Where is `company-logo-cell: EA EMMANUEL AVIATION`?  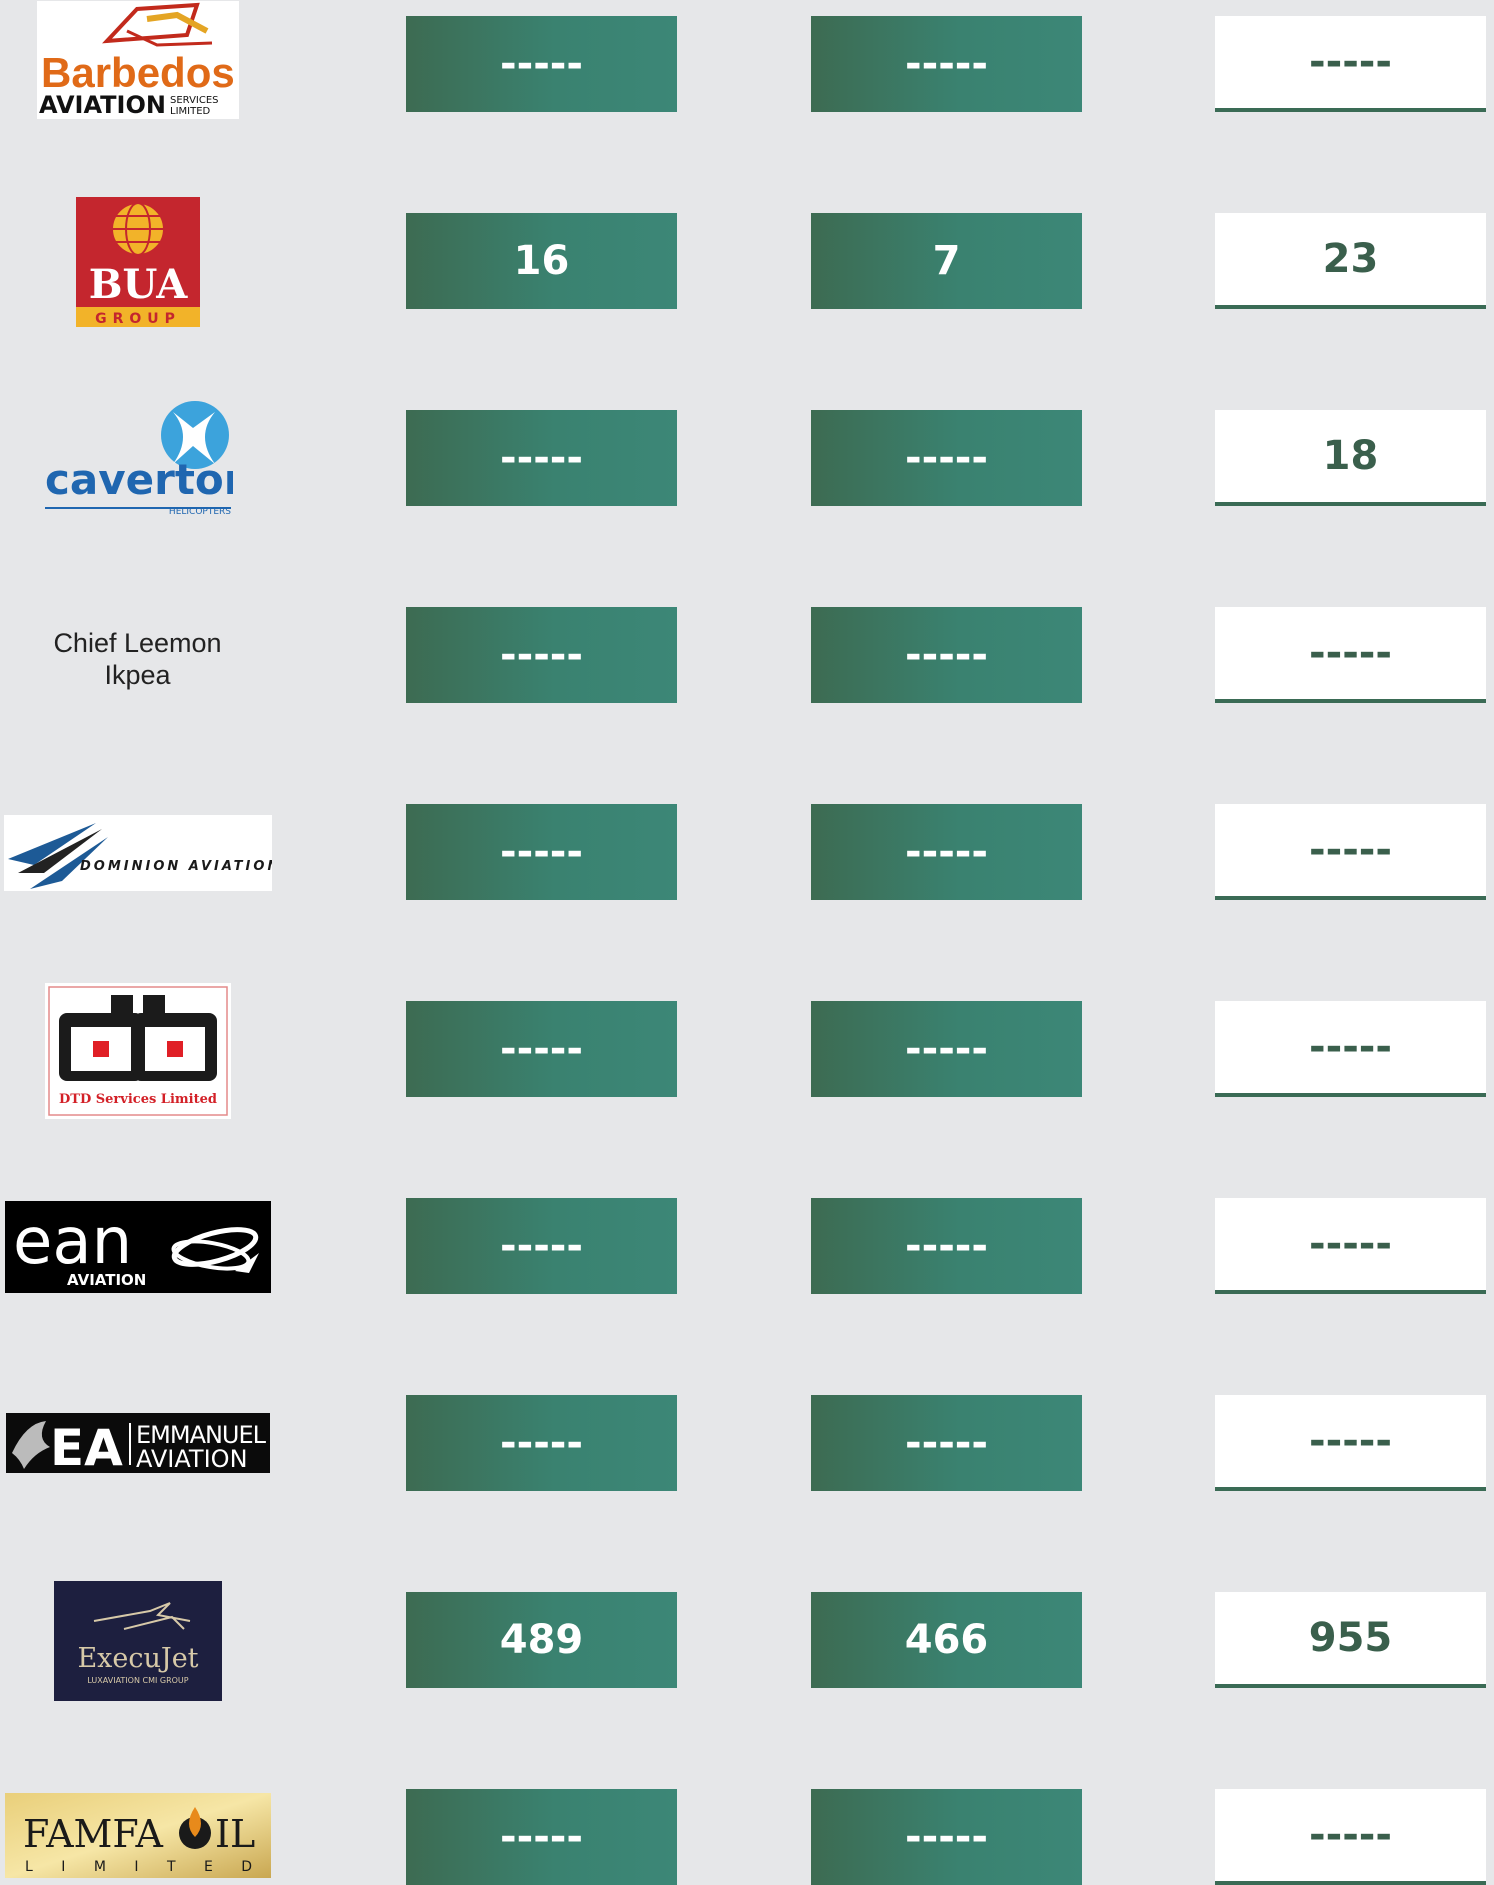 company-logo-cell: EA EMMANUEL AVIATION is located at coordinates (137, 1443).